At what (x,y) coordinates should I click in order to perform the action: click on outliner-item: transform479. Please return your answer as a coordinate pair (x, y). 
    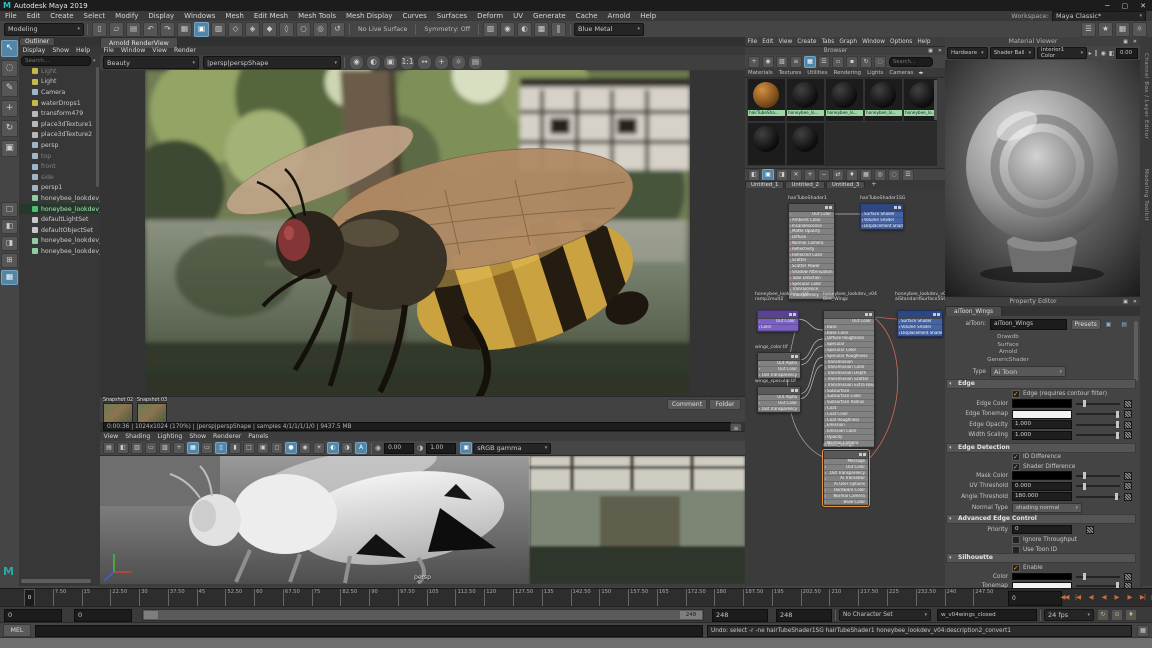
    Looking at the image, I should click on (59, 113).